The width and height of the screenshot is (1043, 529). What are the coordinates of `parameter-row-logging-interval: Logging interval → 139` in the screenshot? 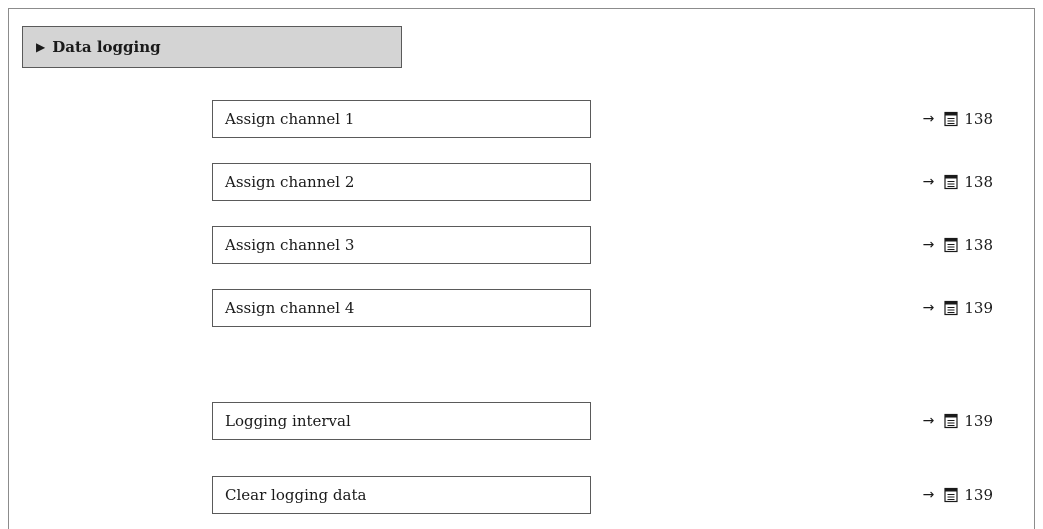 It's located at (602, 421).